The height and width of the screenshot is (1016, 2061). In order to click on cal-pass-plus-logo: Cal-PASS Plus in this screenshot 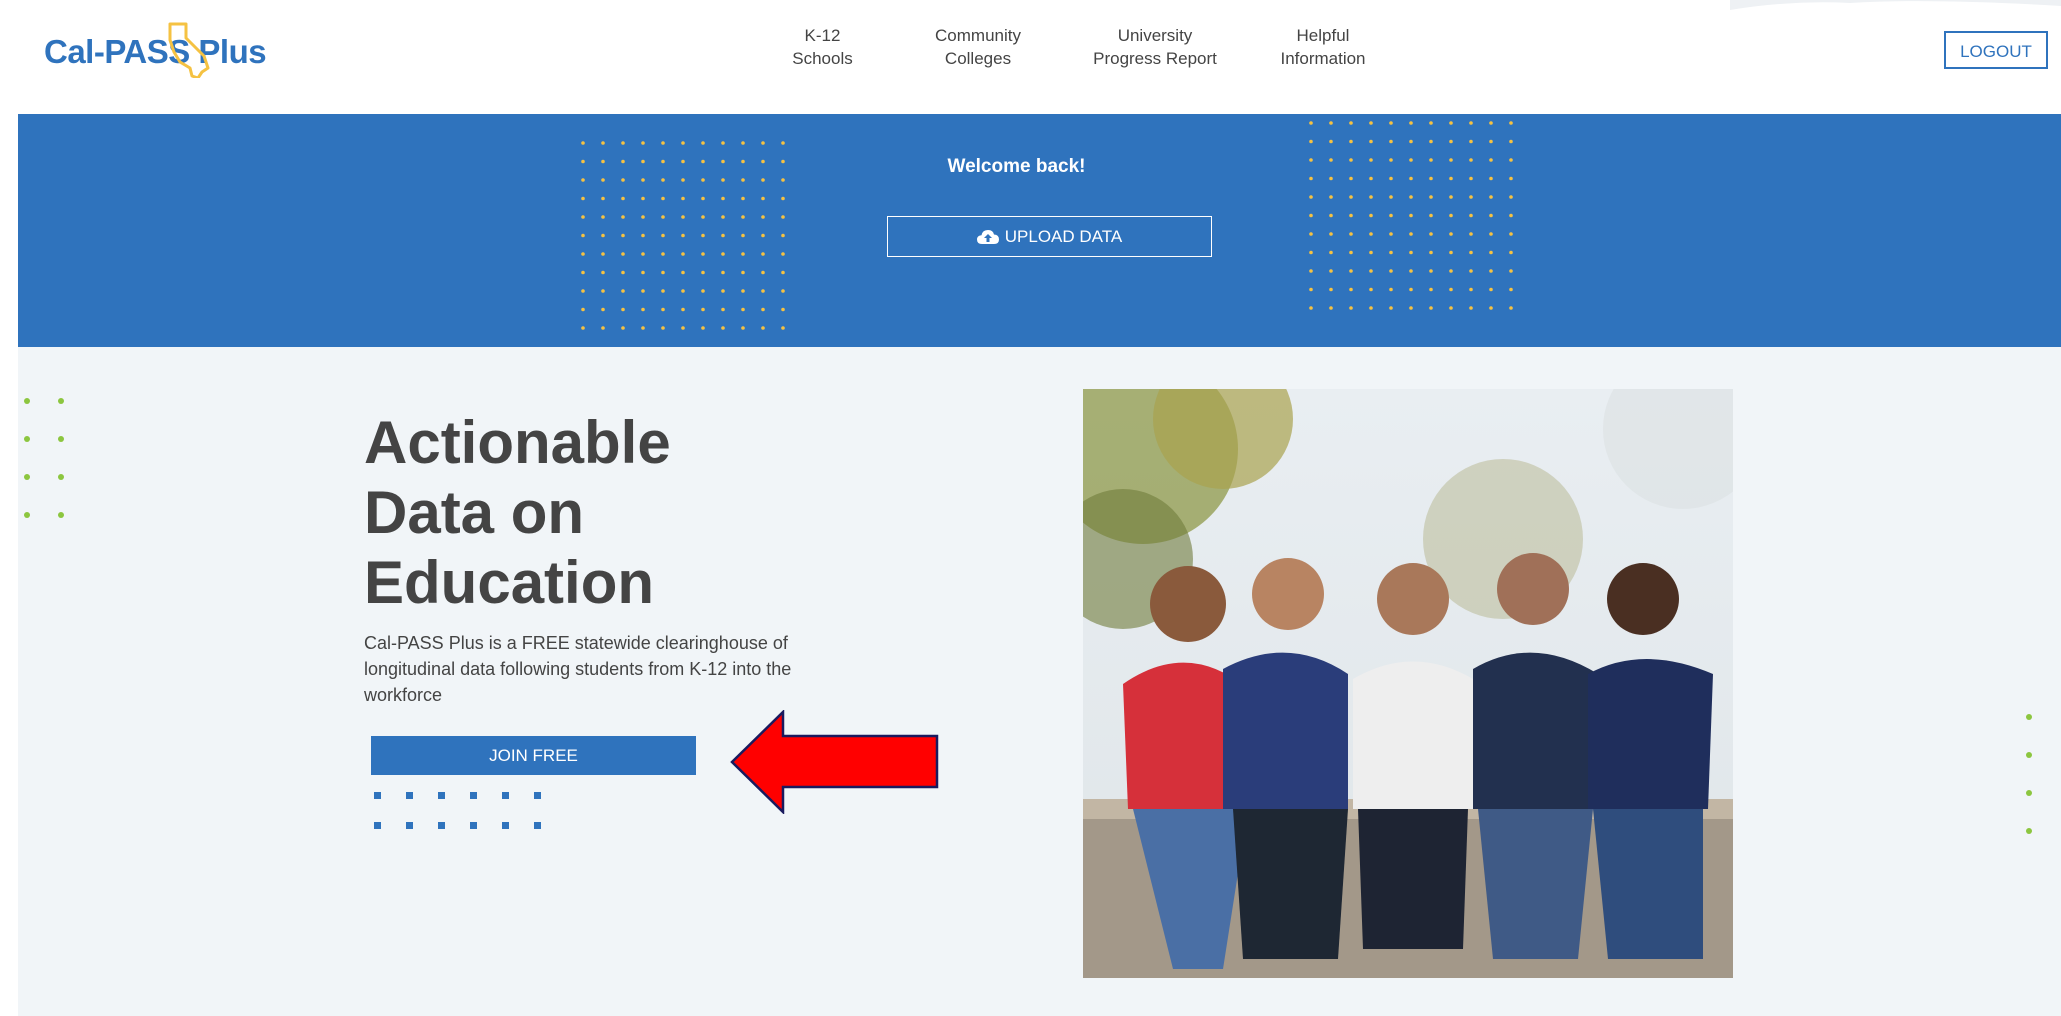, I will do `click(155, 52)`.